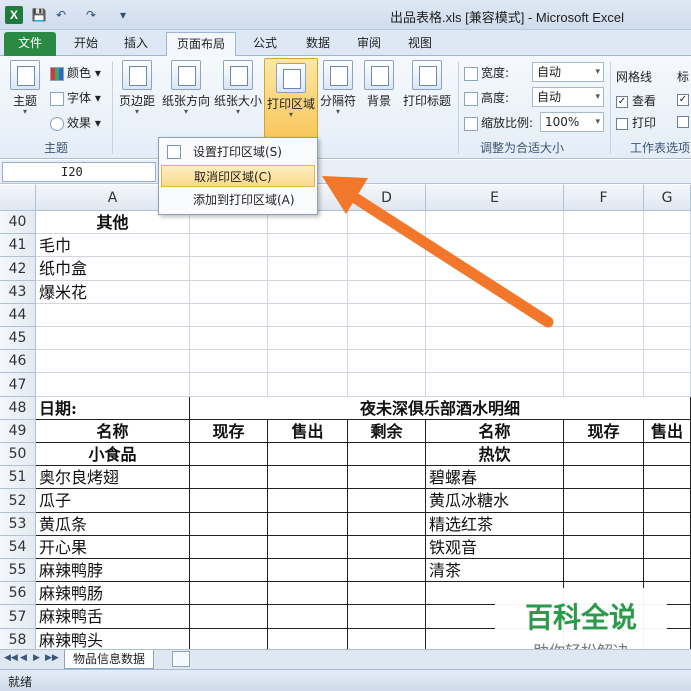  I want to click on cell: 开心果, so click(113, 547).